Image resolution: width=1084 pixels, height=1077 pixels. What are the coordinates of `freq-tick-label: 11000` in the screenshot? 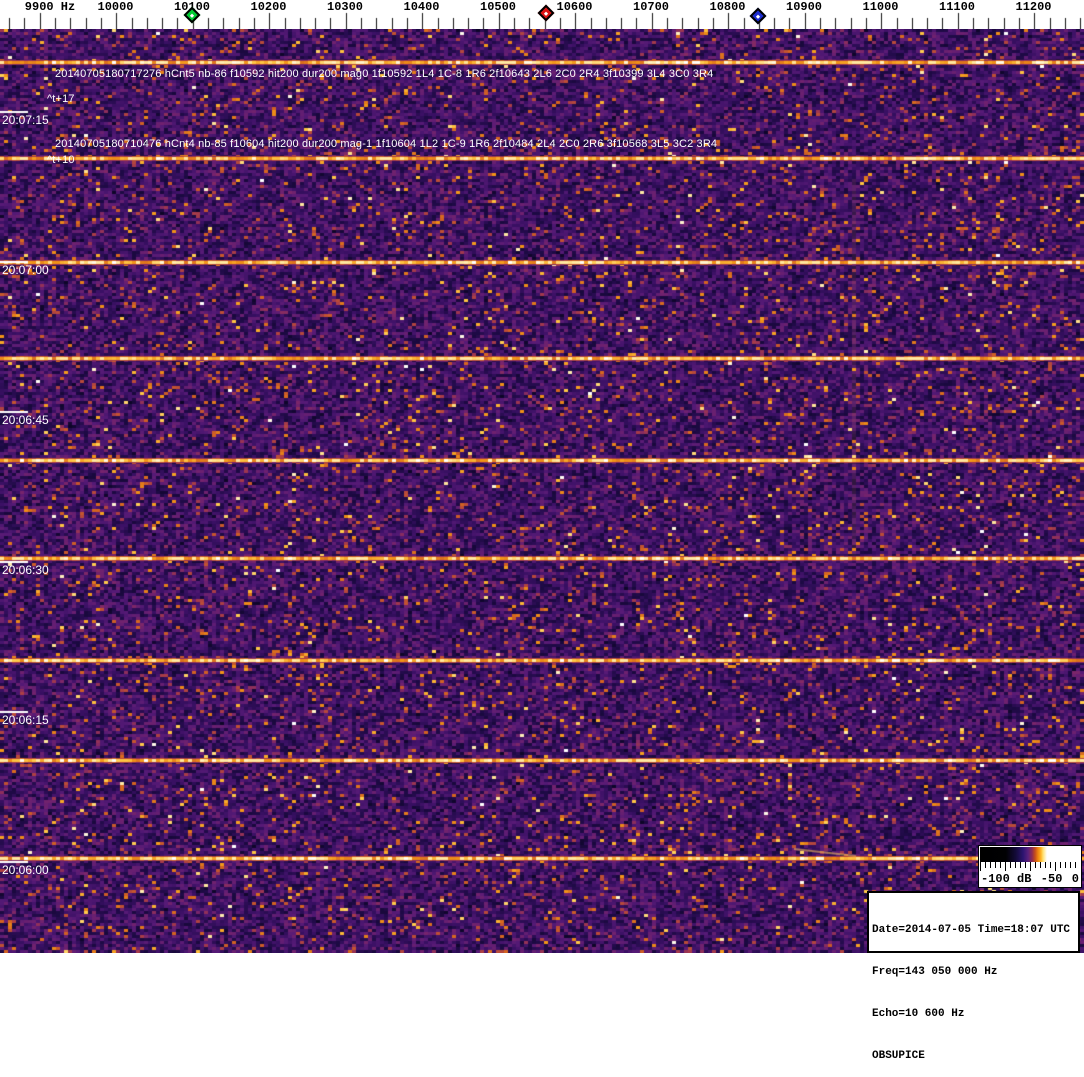 It's located at (880, 7).